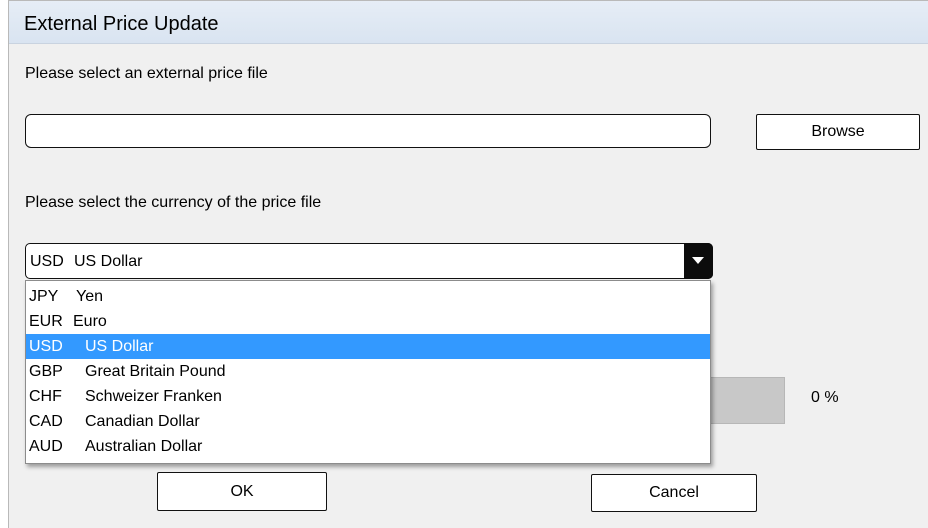 This screenshot has height=528, width=928. I want to click on dropdown-toggle, so click(698, 261).